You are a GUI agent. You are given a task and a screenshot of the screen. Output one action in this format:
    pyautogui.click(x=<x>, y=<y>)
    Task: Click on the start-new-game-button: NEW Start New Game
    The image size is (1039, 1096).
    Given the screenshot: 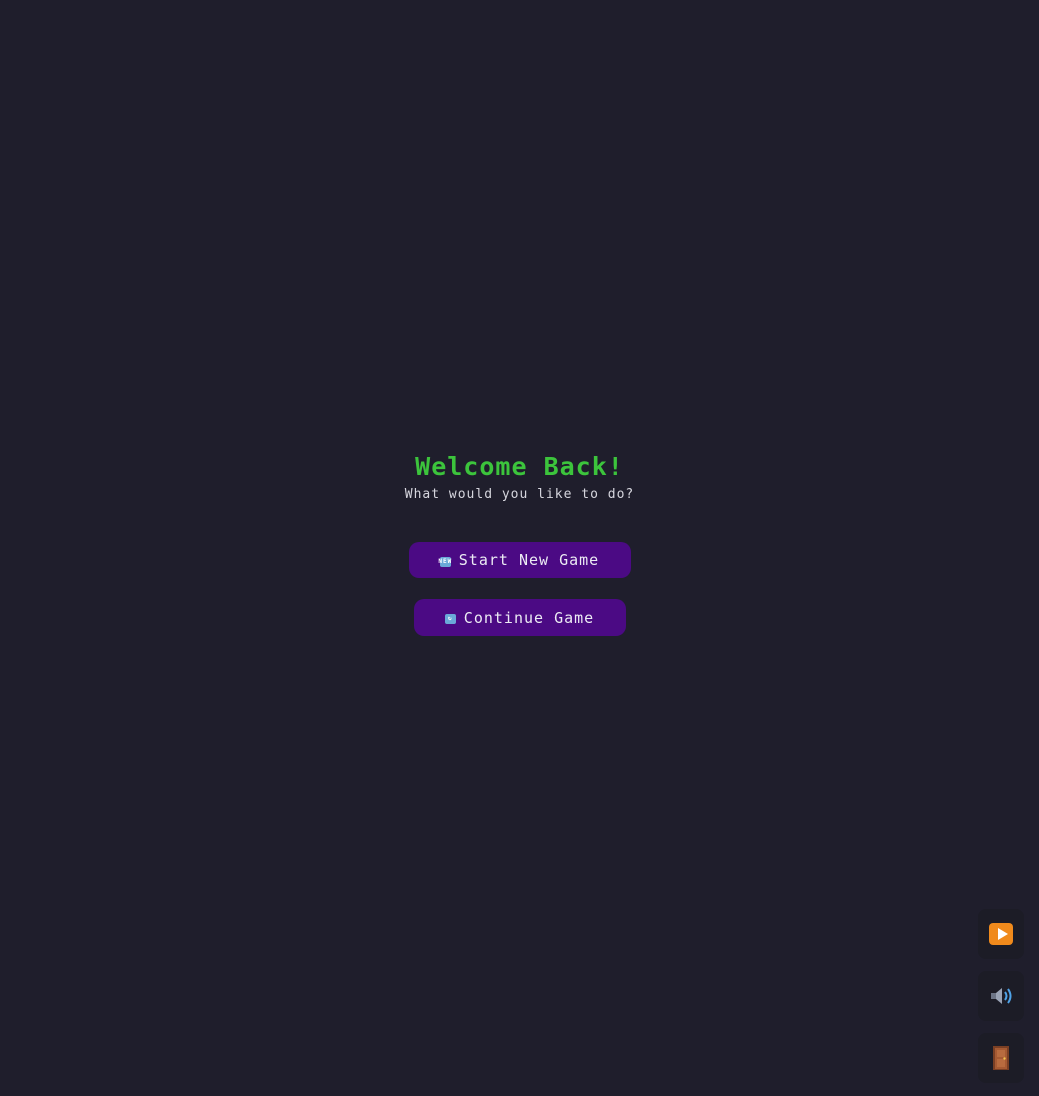 What is the action you would take?
    pyautogui.click(x=519, y=560)
    